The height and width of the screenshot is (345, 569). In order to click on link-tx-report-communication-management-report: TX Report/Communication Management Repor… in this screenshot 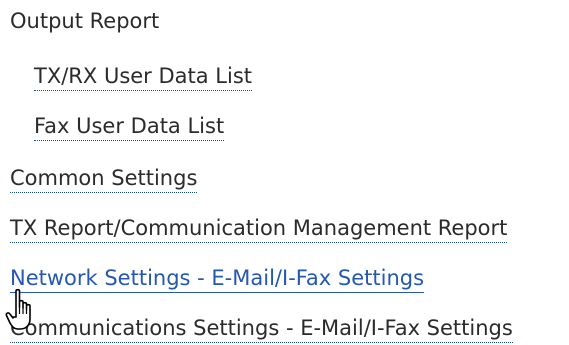, I will do `click(259, 229)`.